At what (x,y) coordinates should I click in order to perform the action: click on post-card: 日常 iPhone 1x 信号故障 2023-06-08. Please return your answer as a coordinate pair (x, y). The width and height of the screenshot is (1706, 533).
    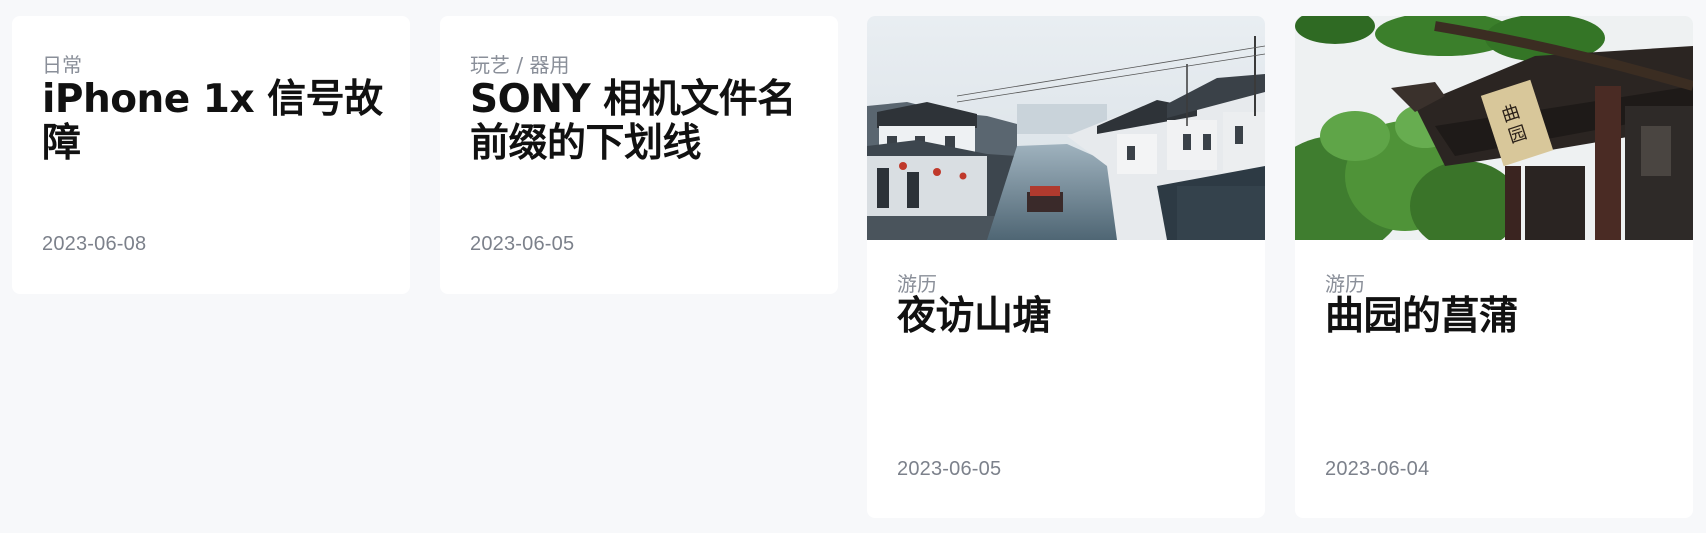
    Looking at the image, I should click on (211, 155).